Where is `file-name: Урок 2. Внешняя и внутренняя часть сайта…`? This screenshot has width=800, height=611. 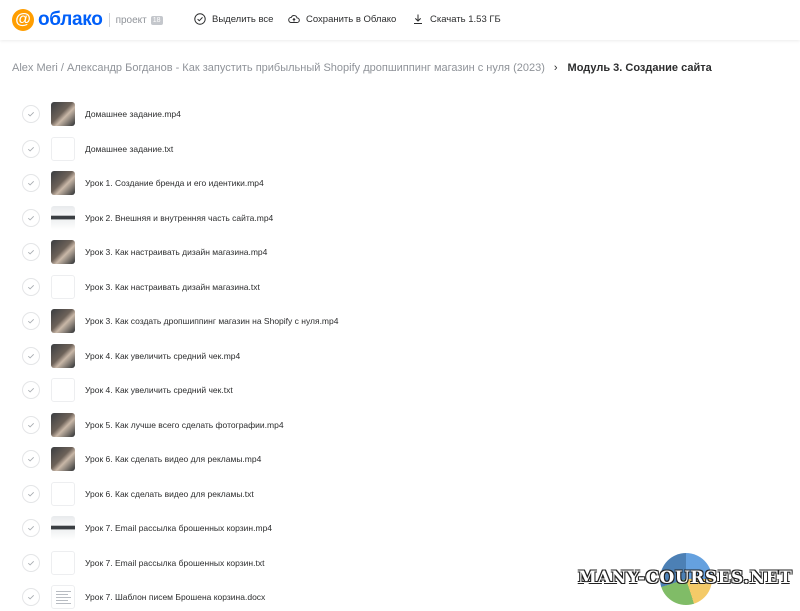
file-name: Урок 2. Внешняя и внутренняя часть сайта… is located at coordinates (179, 218).